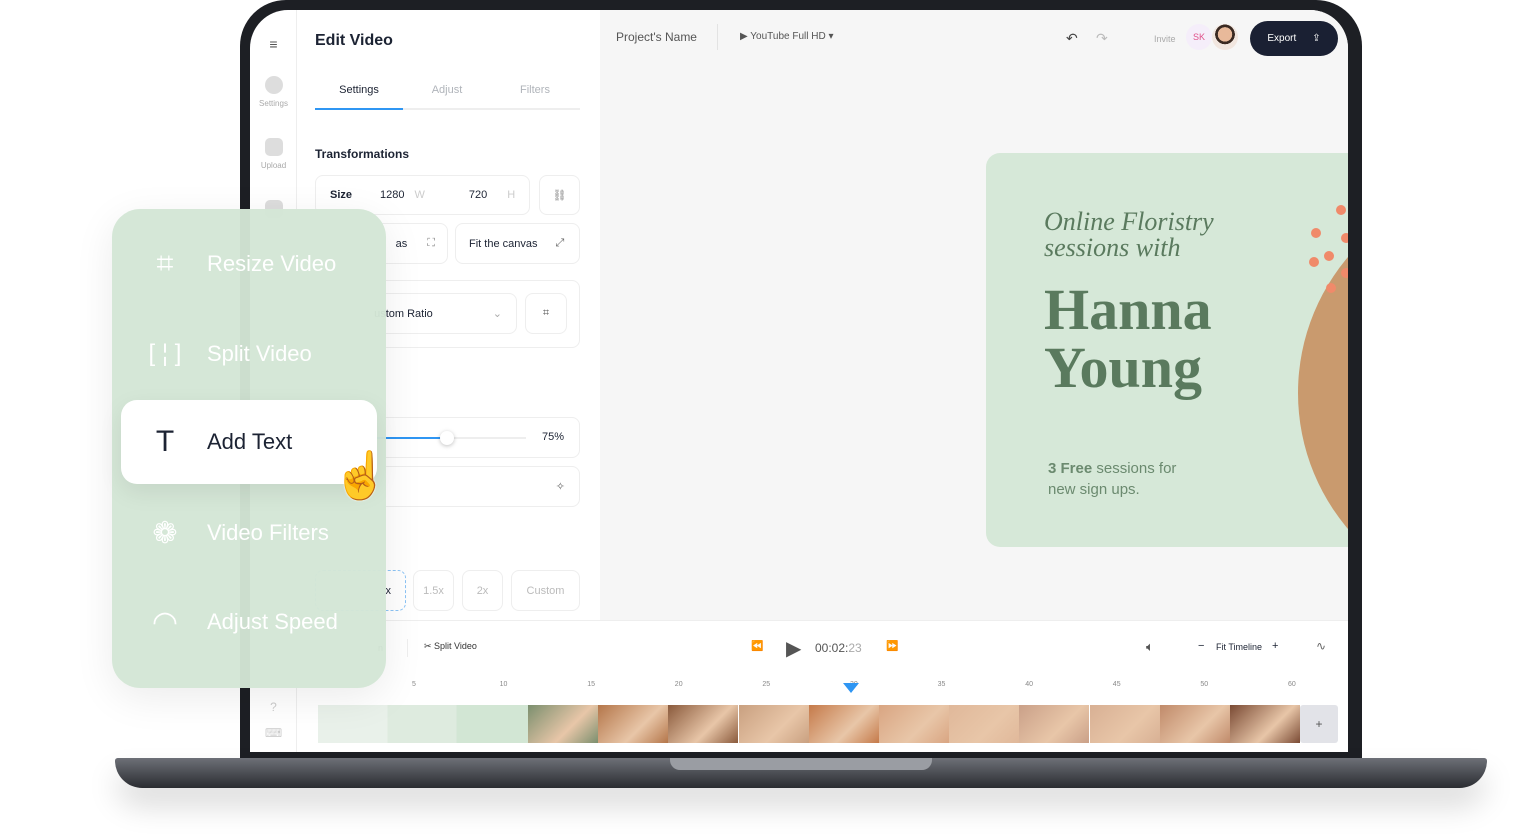 The width and height of the screenshot is (1536, 838). Describe the element at coordinates (793, 648) in the screenshot. I see `play-icon: ▶` at that location.